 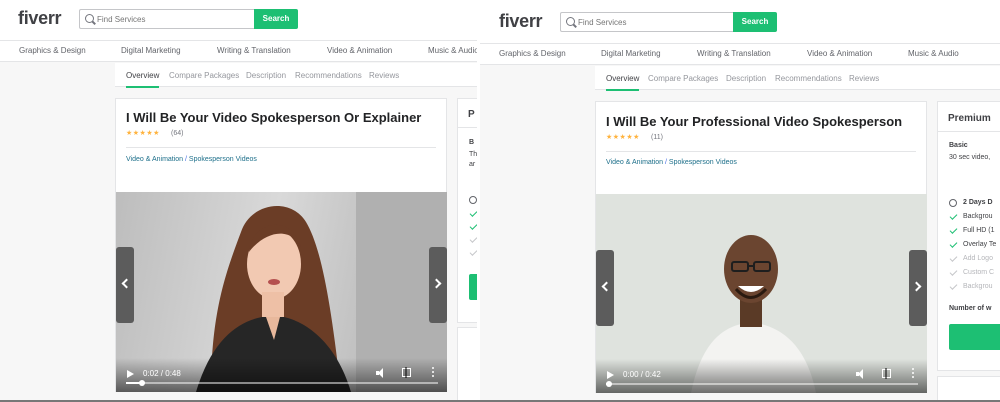 I want to click on package-description: 30 sec video,, so click(x=970, y=157).